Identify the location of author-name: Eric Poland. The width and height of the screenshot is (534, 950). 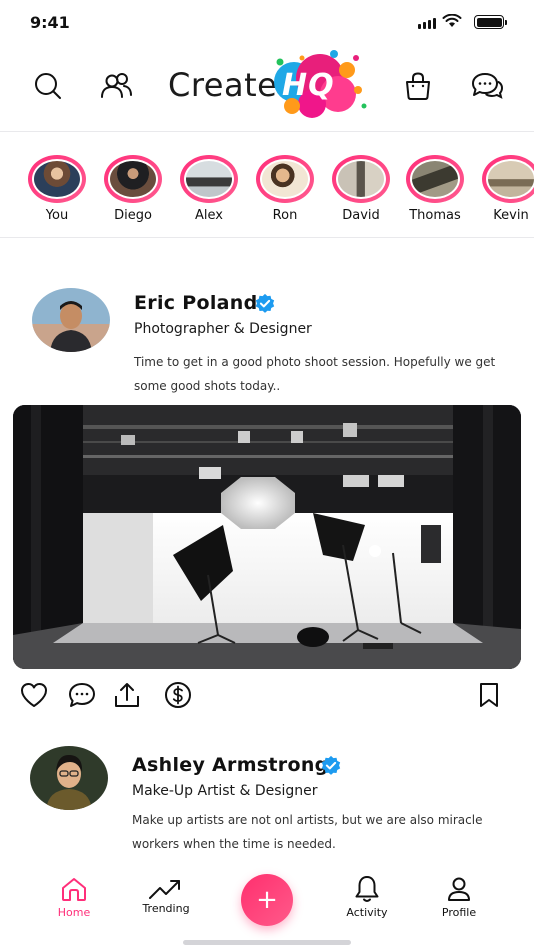
(195, 303).